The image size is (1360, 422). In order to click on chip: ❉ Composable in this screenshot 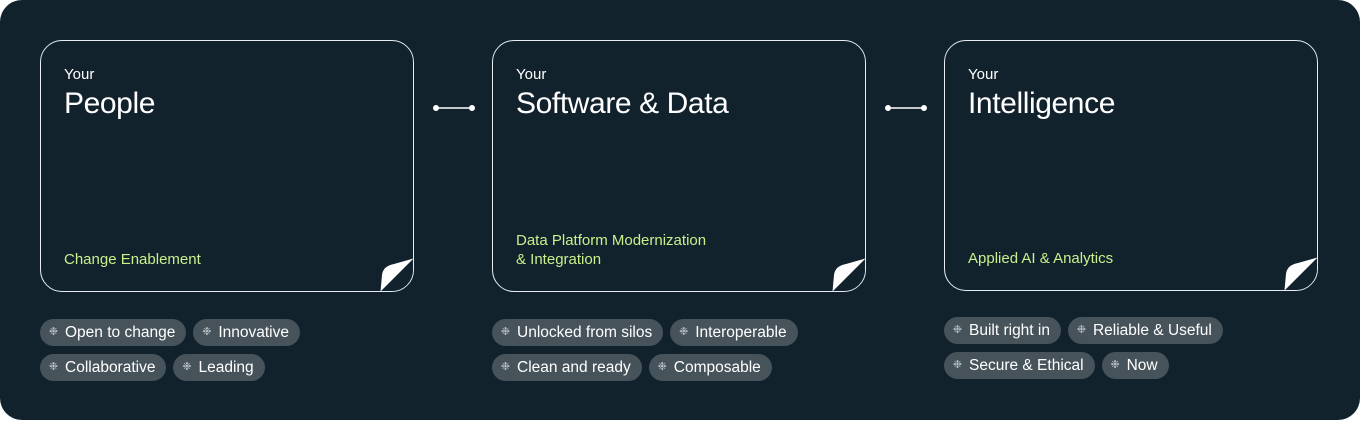, I will do `click(710, 367)`.